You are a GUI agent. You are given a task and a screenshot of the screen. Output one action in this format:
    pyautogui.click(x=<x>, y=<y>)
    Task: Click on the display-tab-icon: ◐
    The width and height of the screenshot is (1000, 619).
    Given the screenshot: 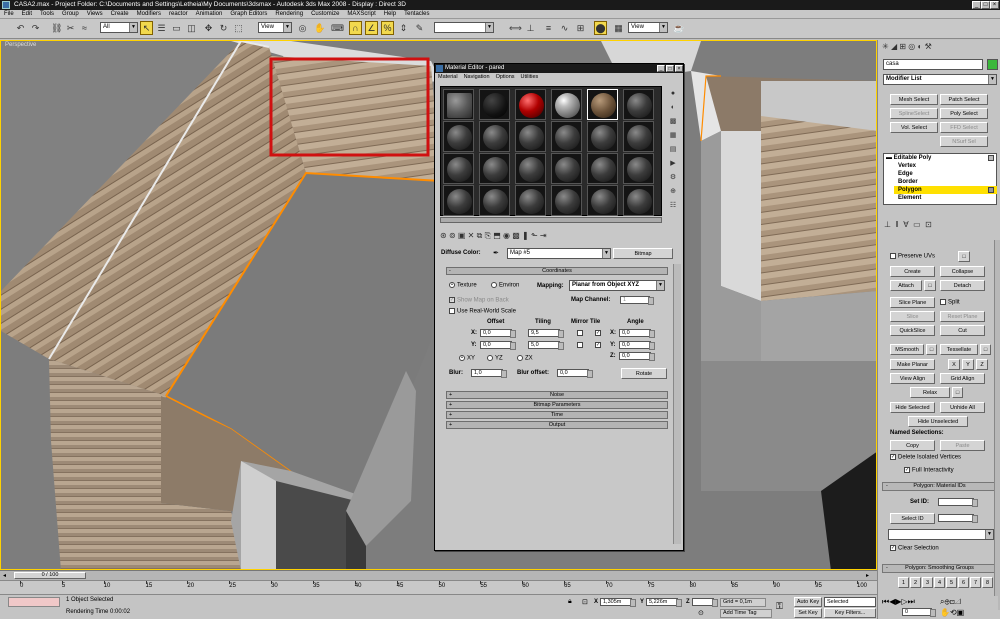 What is the action you would take?
    pyautogui.click(x=919, y=46)
    